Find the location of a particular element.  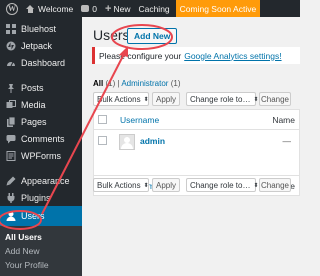

comments-count: 0 is located at coordinates (95, 8).